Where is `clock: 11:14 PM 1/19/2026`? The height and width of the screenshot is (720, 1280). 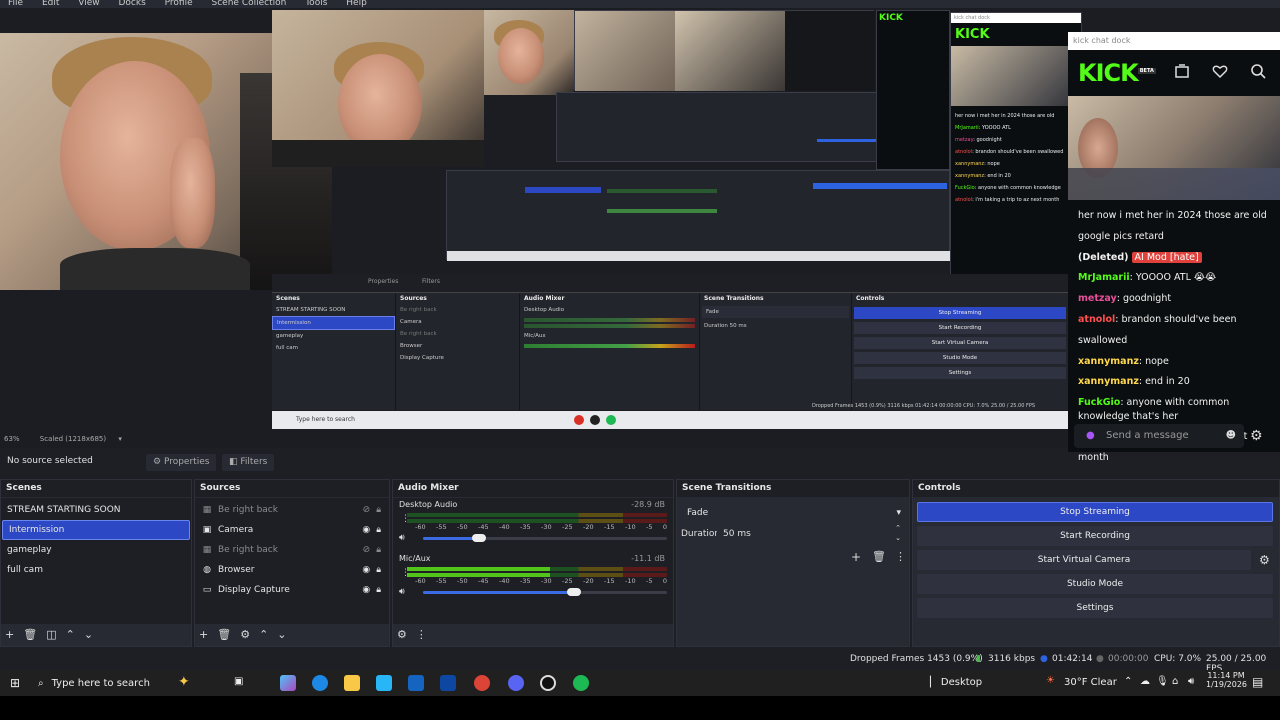 clock: 11:14 PM 1/19/2026 is located at coordinates (1226, 680).